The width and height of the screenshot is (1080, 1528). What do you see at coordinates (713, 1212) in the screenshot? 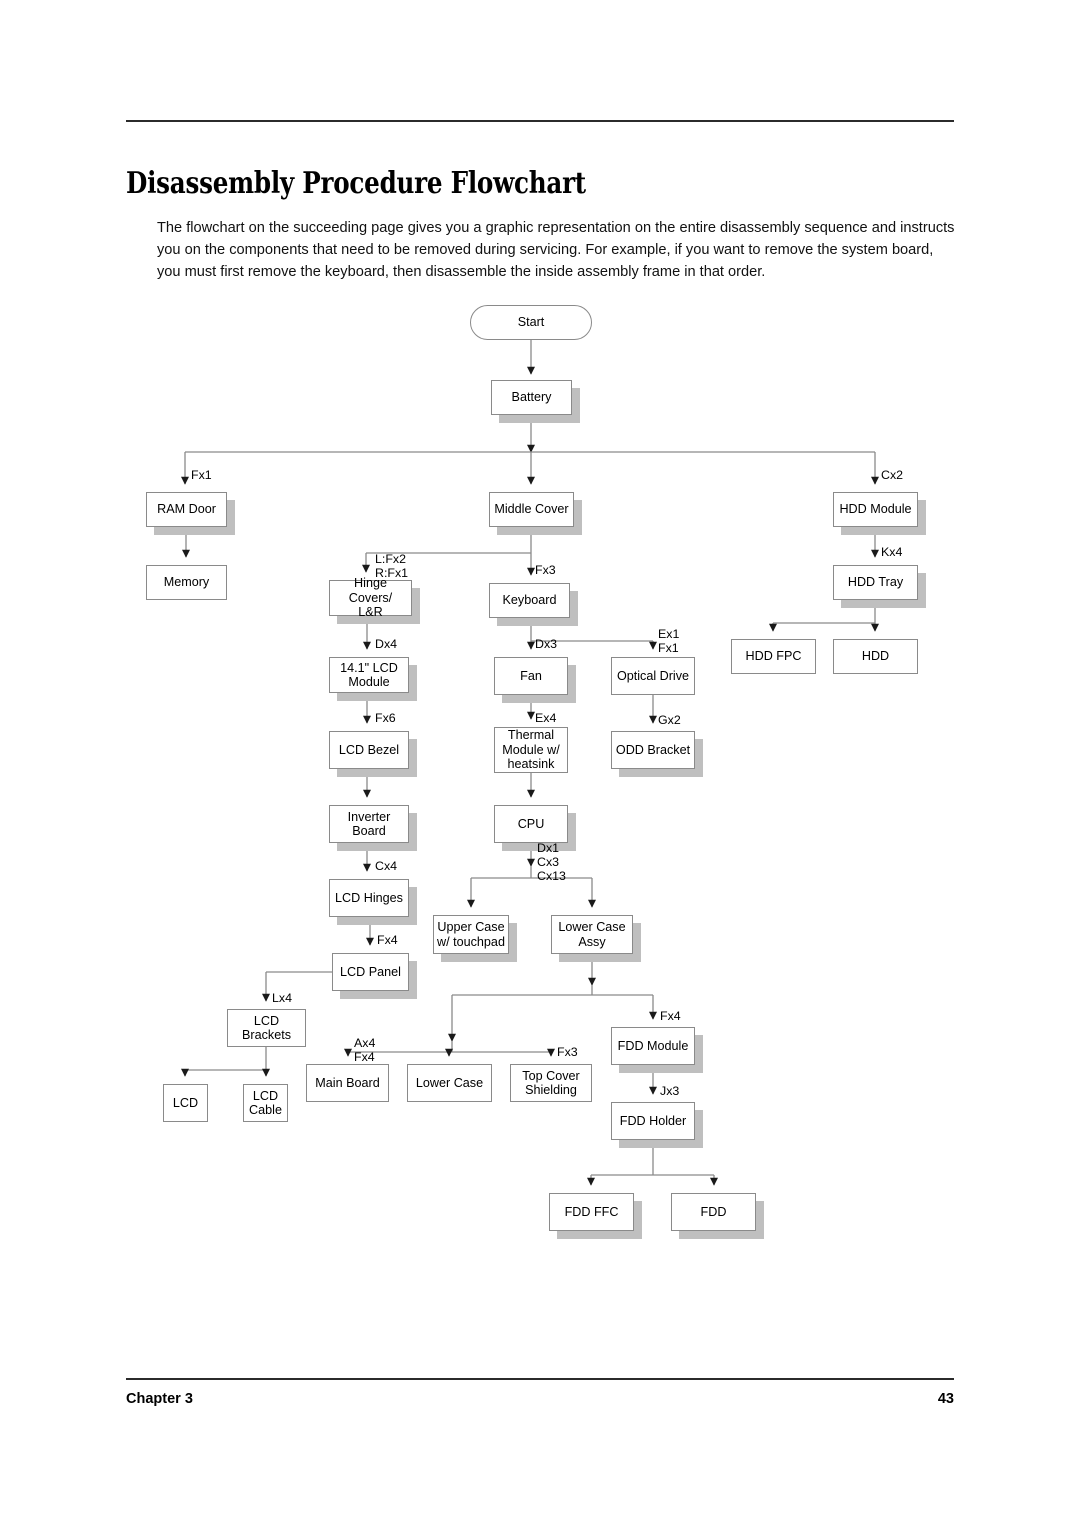
I see `flowchart-node-fdd: FDD` at bounding box center [713, 1212].